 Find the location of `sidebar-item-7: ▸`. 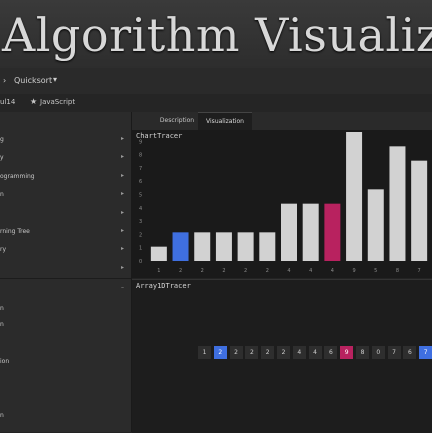

sidebar-item-7: ▸ is located at coordinates (65, 268).